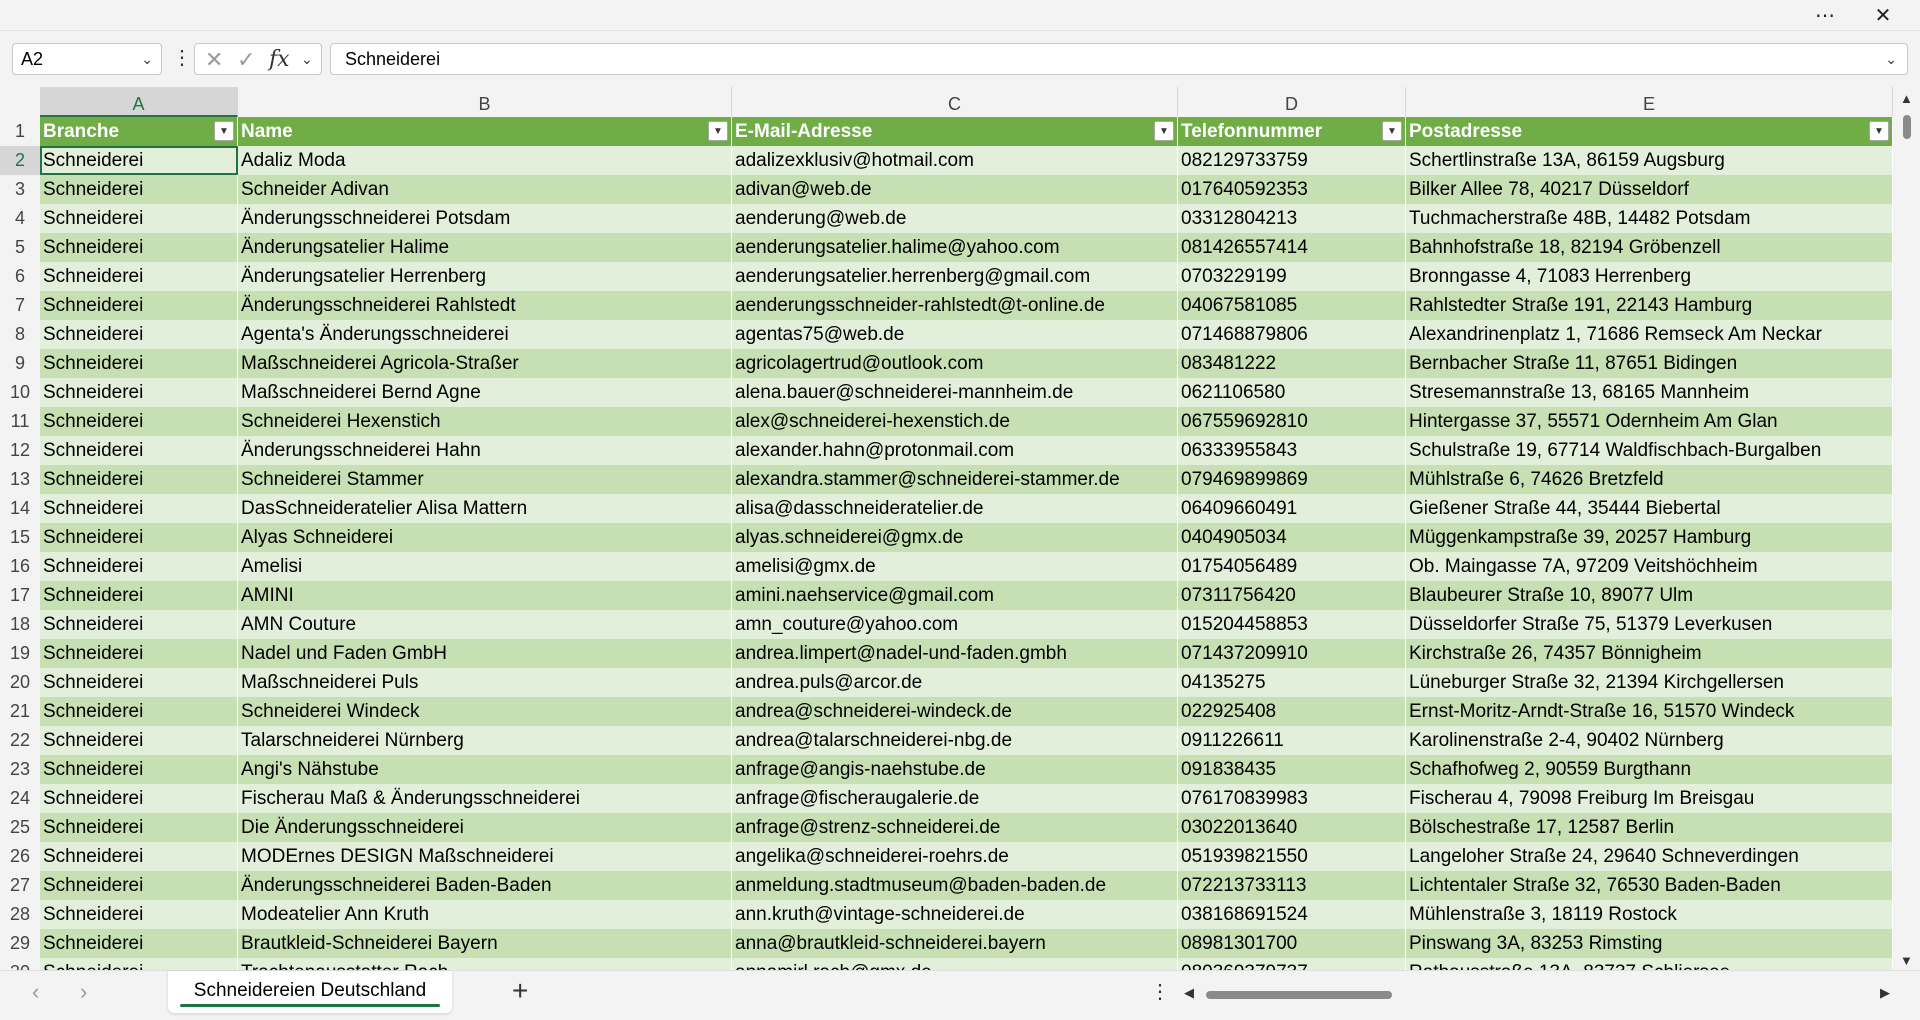 Image resolution: width=1920 pixels, height=1020 pixels. Describe the element at coordinates (1292, 508) in the screenshot. I see `table-cell: 06409660491` at that location.